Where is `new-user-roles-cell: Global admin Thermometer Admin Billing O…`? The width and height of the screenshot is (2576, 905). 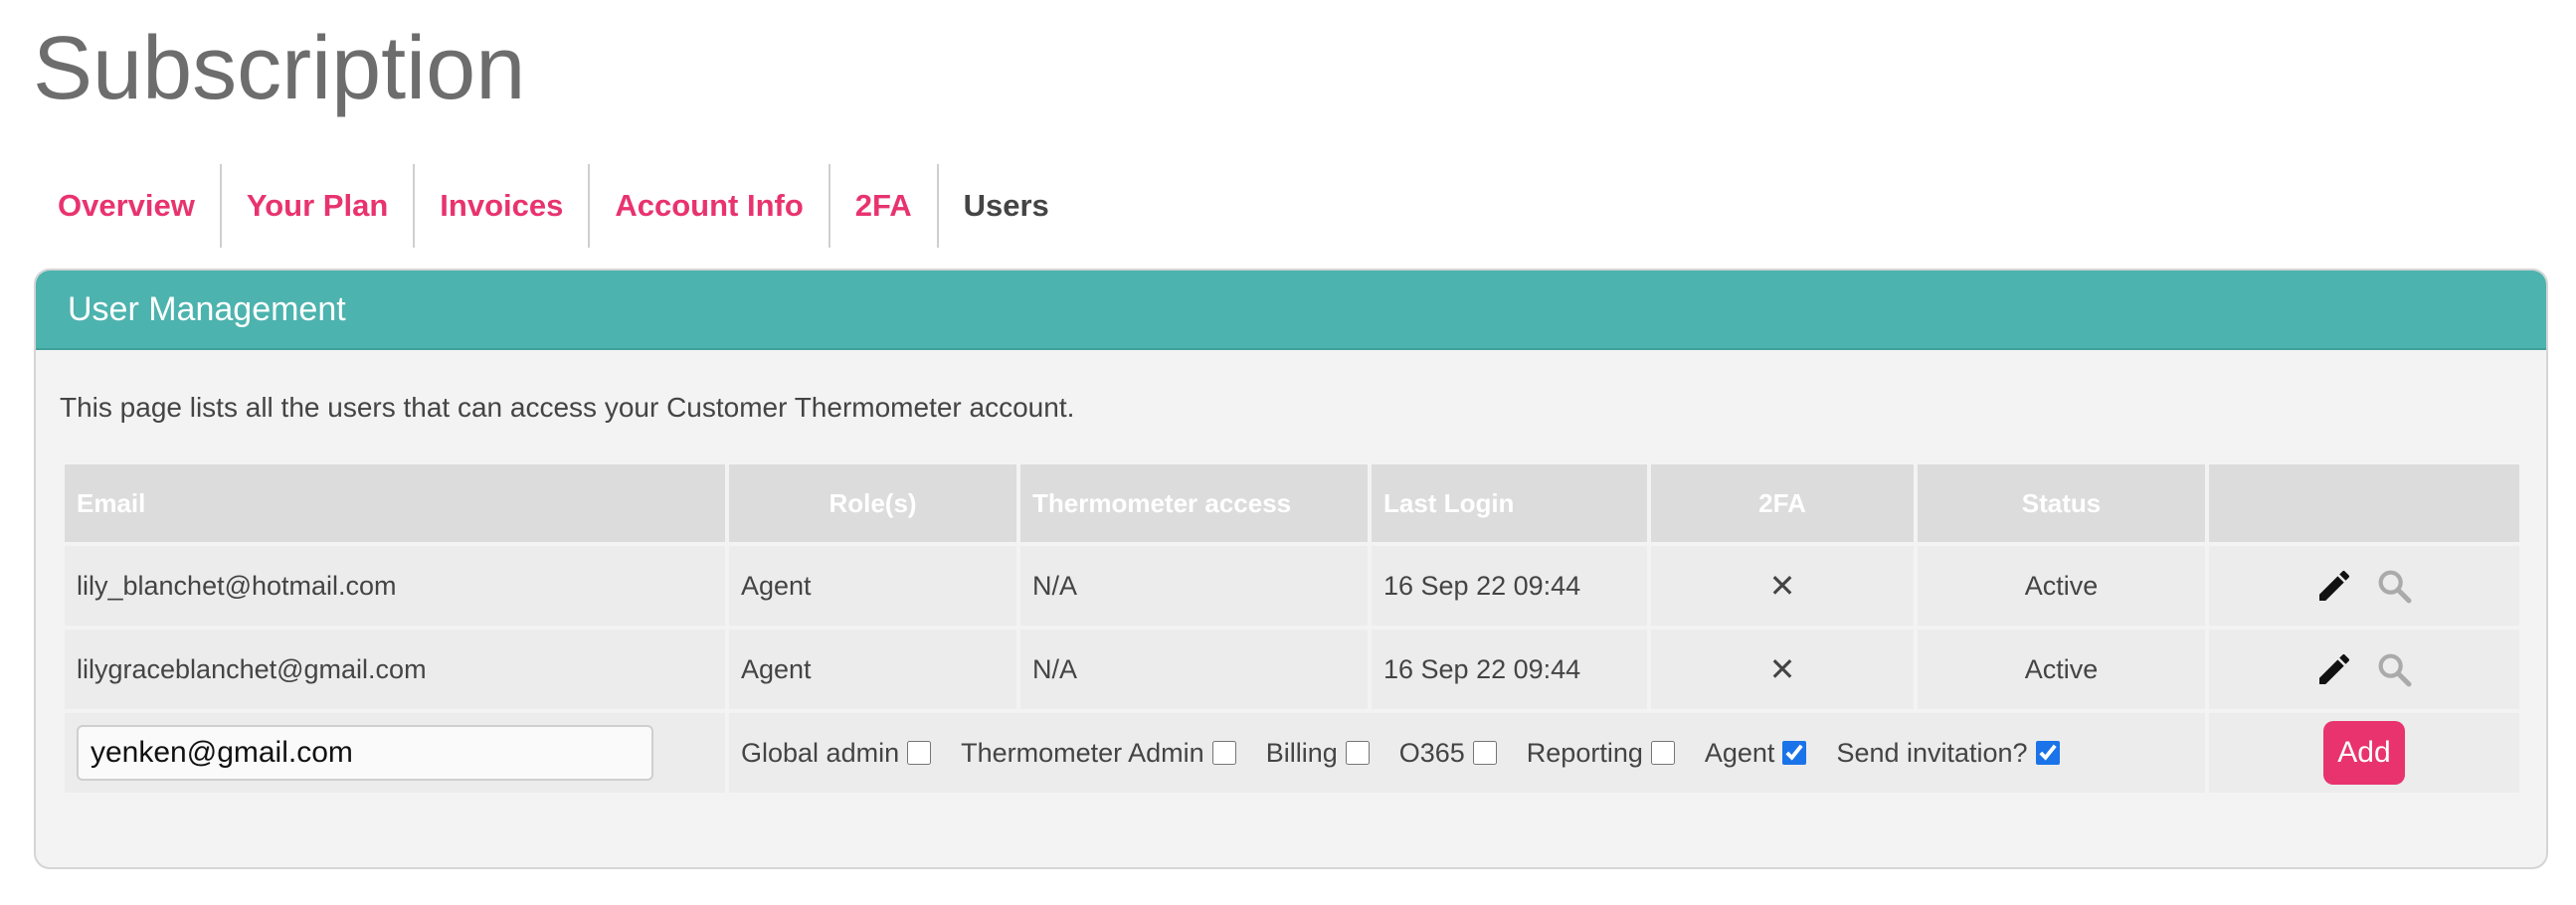
new-user-roles-cell: Global admin Thermometer Admin Billing O… is located at coordinates (1467, 751).